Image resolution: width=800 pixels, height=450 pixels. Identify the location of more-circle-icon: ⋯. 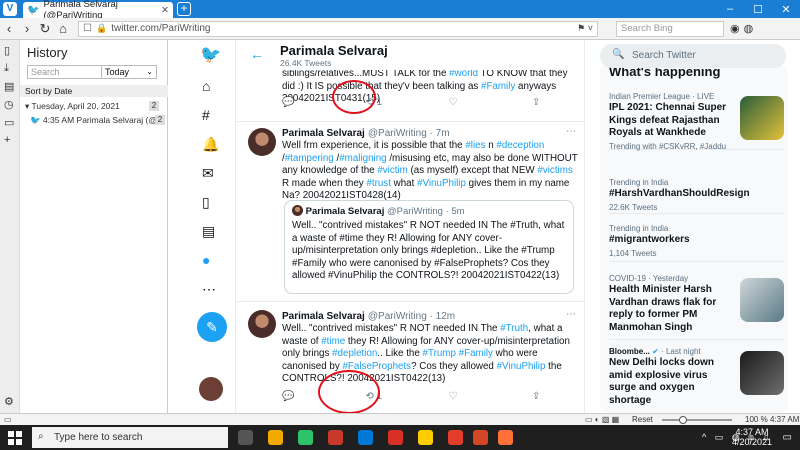
(209, 289).